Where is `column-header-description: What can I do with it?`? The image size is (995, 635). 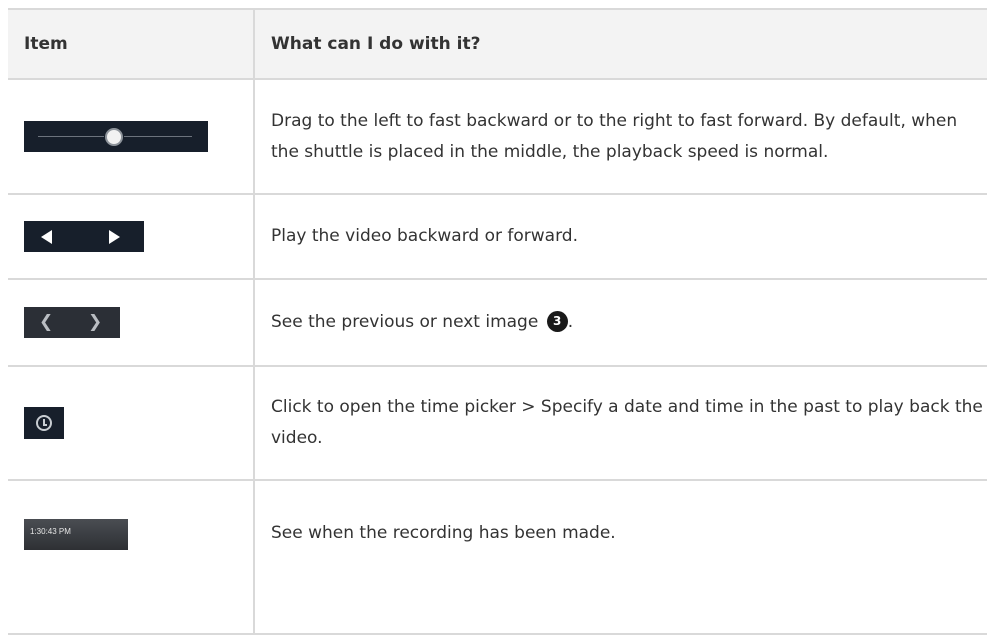 column-header-description: What can I do with it? is located at coordinates (620, 44).